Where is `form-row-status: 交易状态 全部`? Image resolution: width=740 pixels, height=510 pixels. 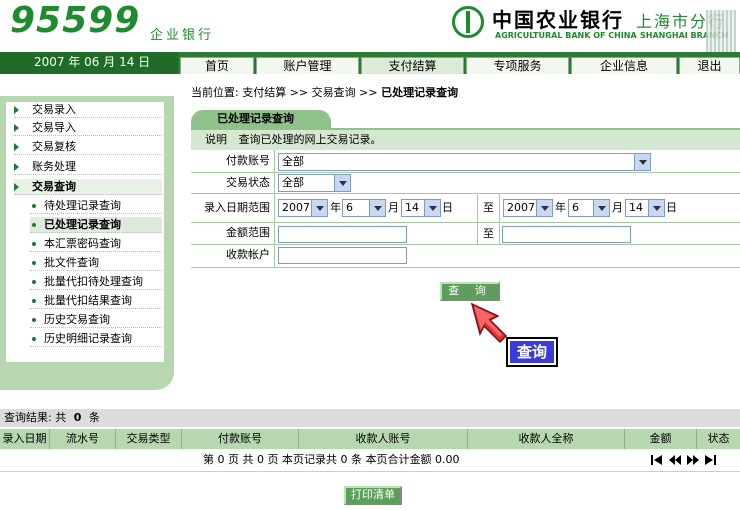 form-row-status: 交易状态 全部 is located at coordinates (465, 183).